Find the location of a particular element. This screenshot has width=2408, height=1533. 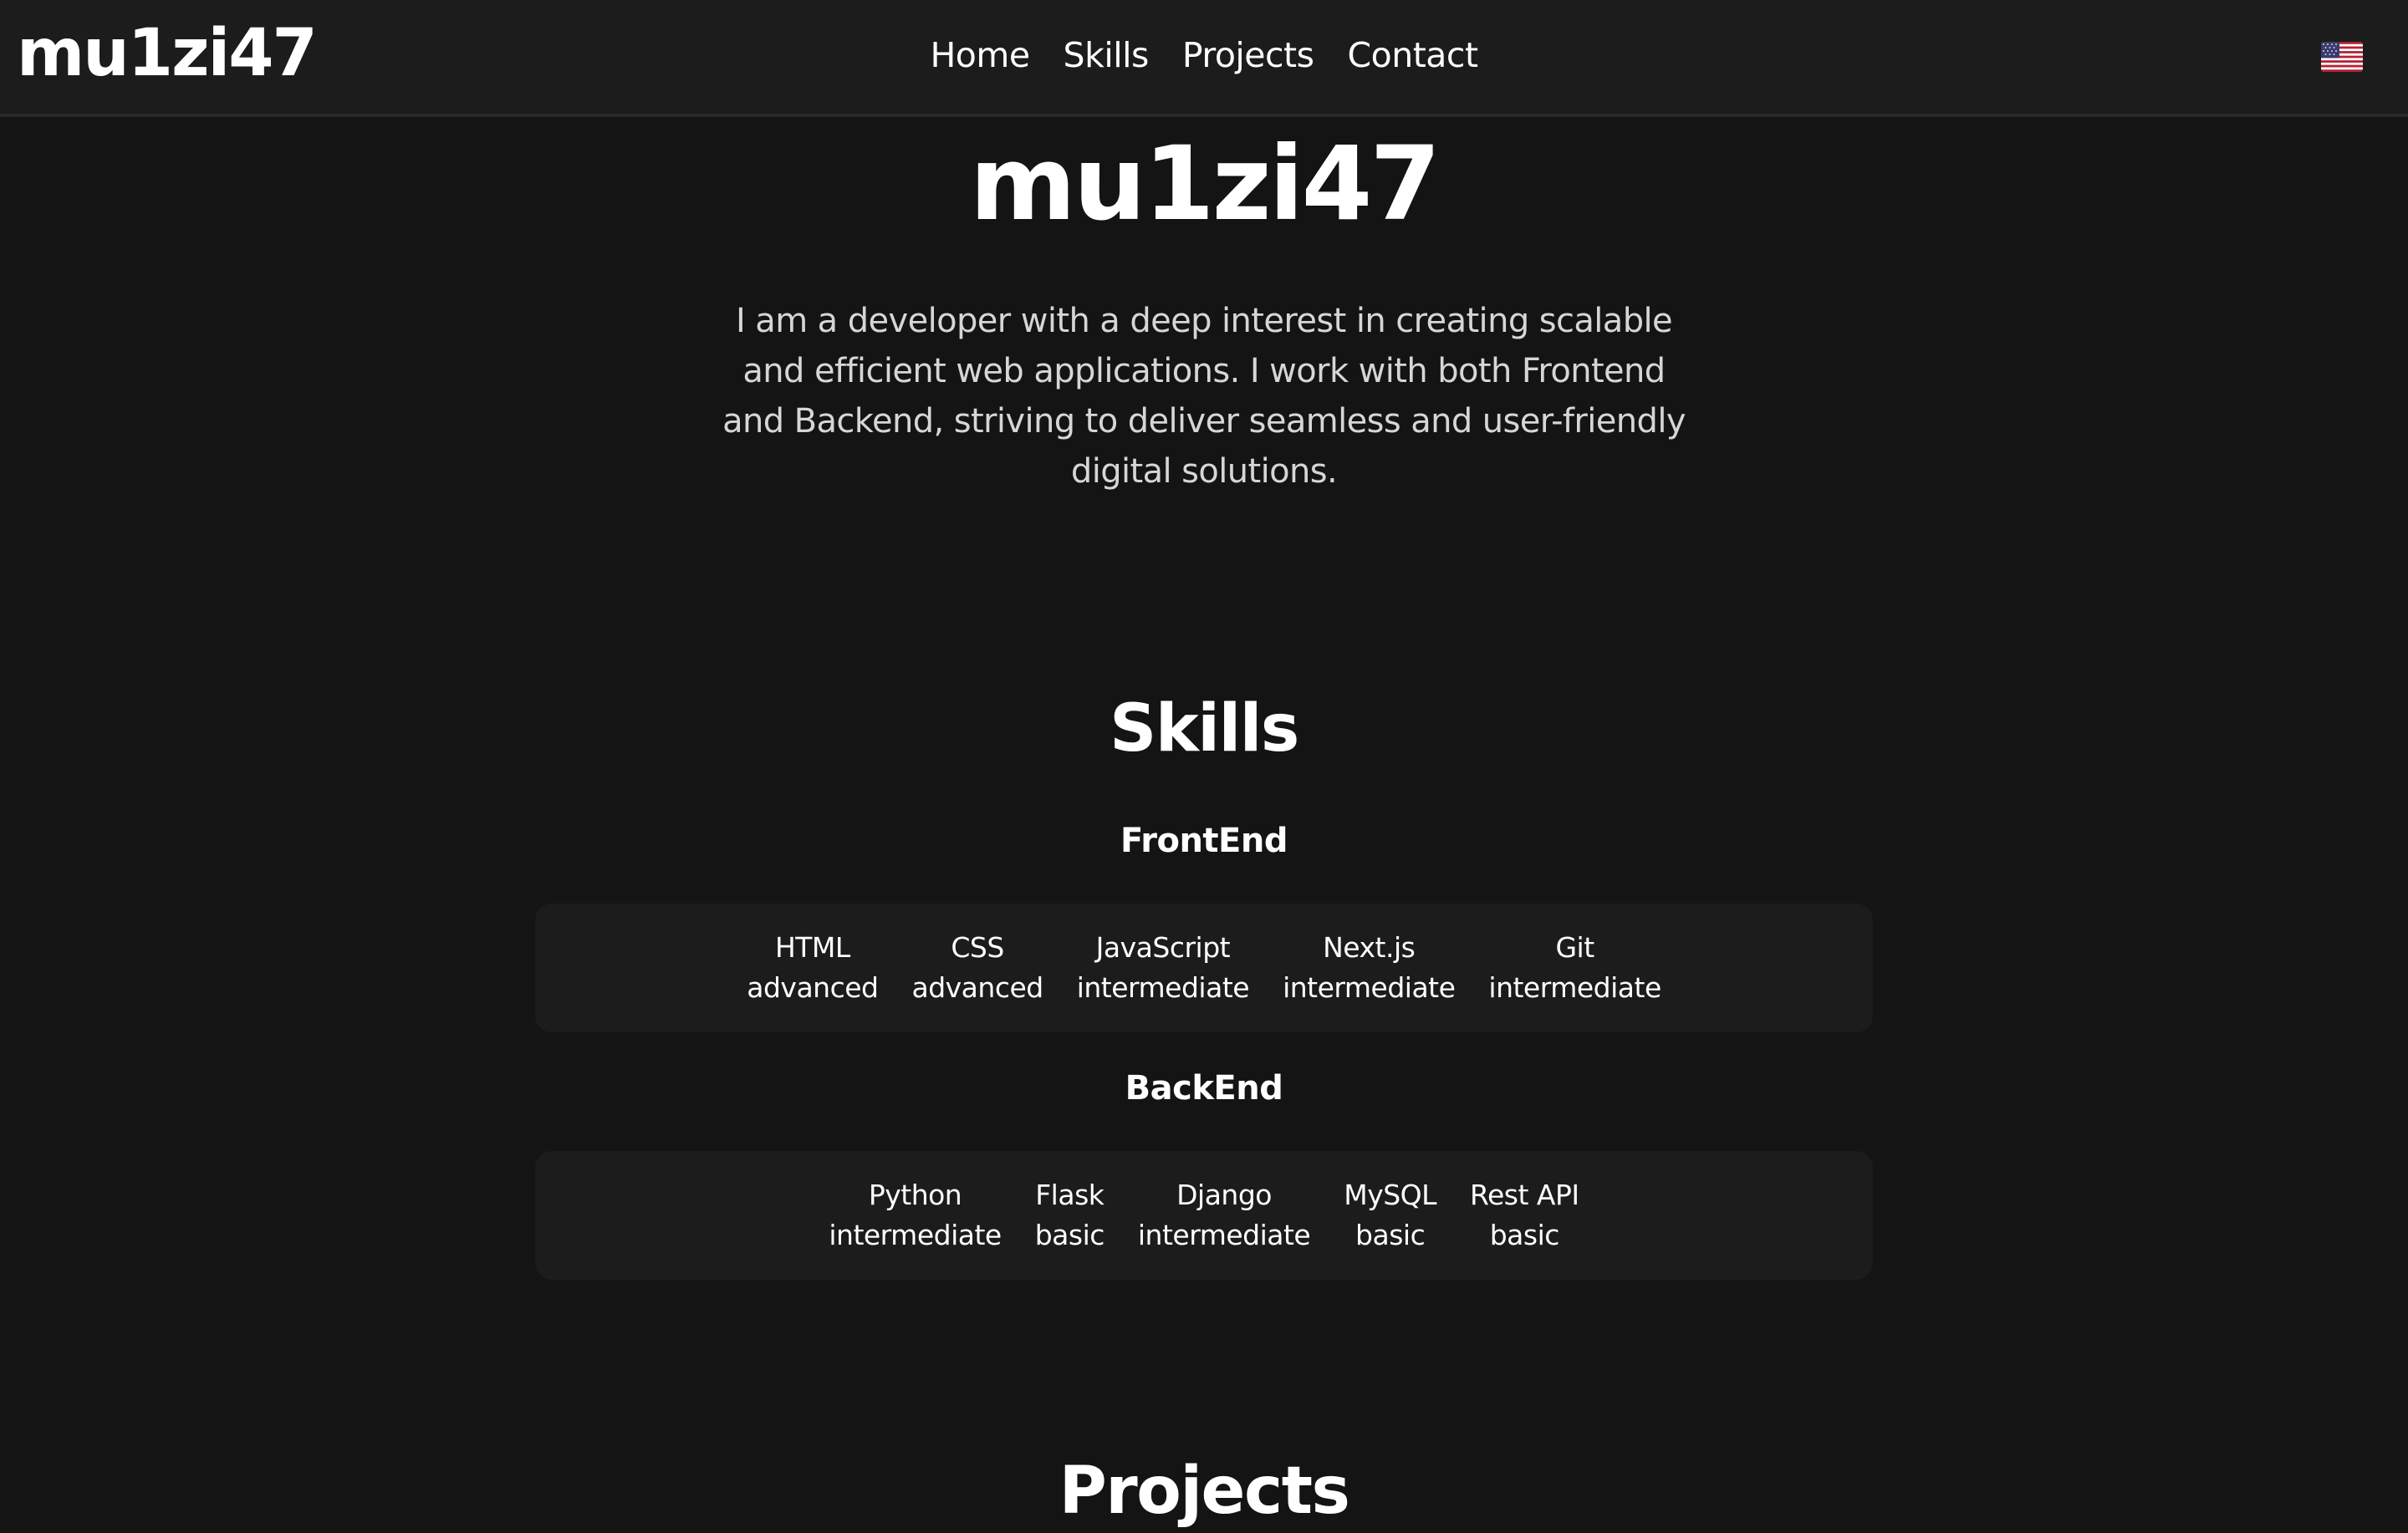

nav-link-home: Home is located at coordinates (980, 55).